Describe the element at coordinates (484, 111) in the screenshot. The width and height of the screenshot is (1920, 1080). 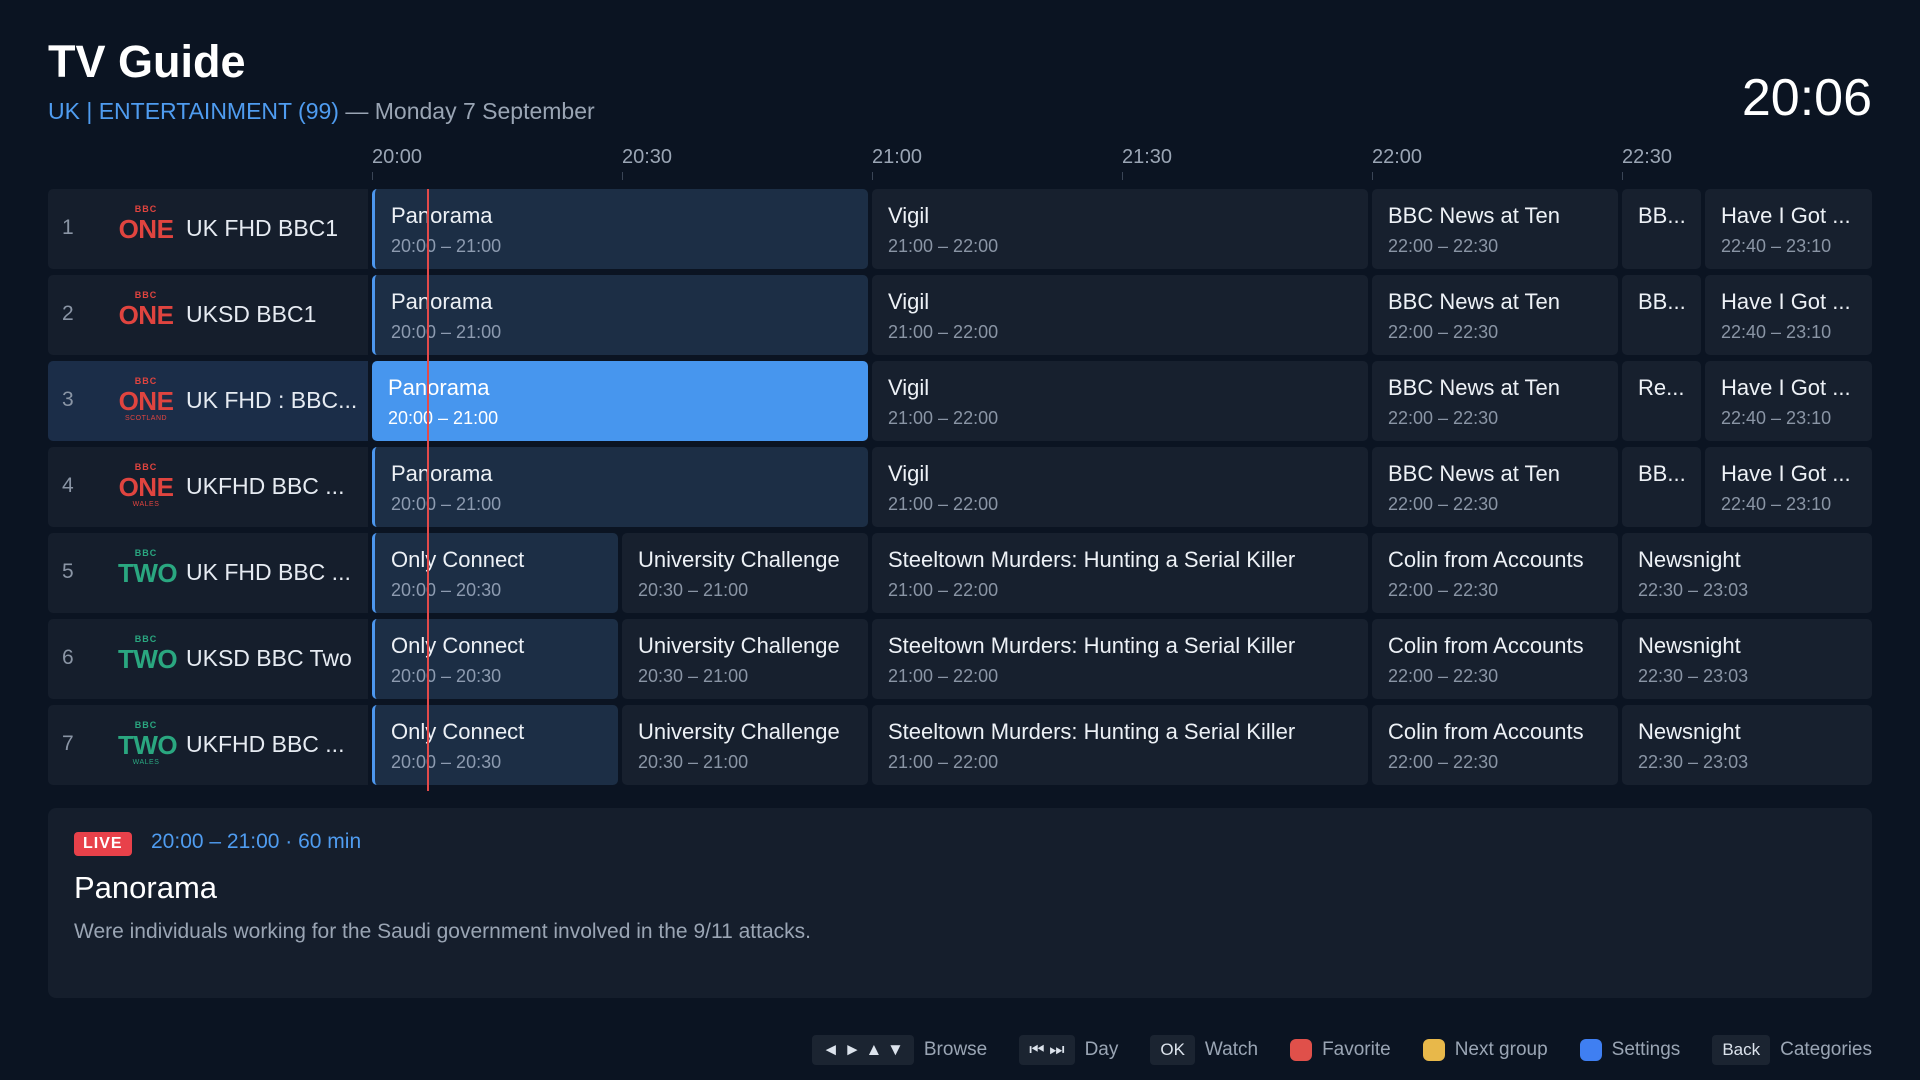
I see `guide-date: Monday 7 September` at that location.